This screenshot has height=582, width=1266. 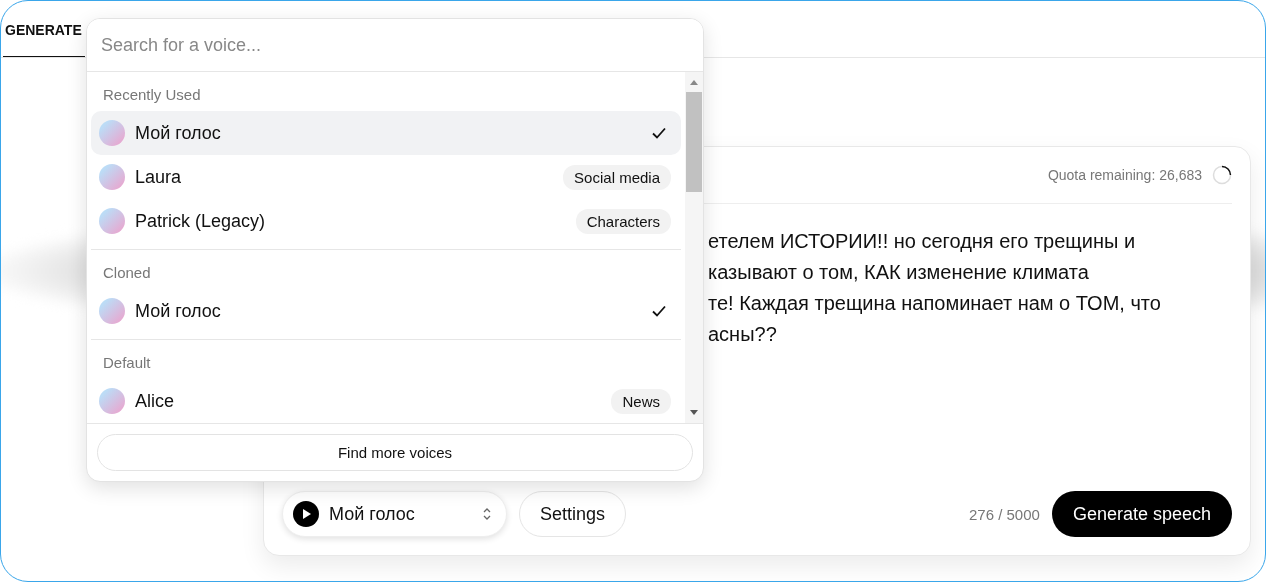 I want to click on voice-item: Alice News, so click(x=386, y=401).